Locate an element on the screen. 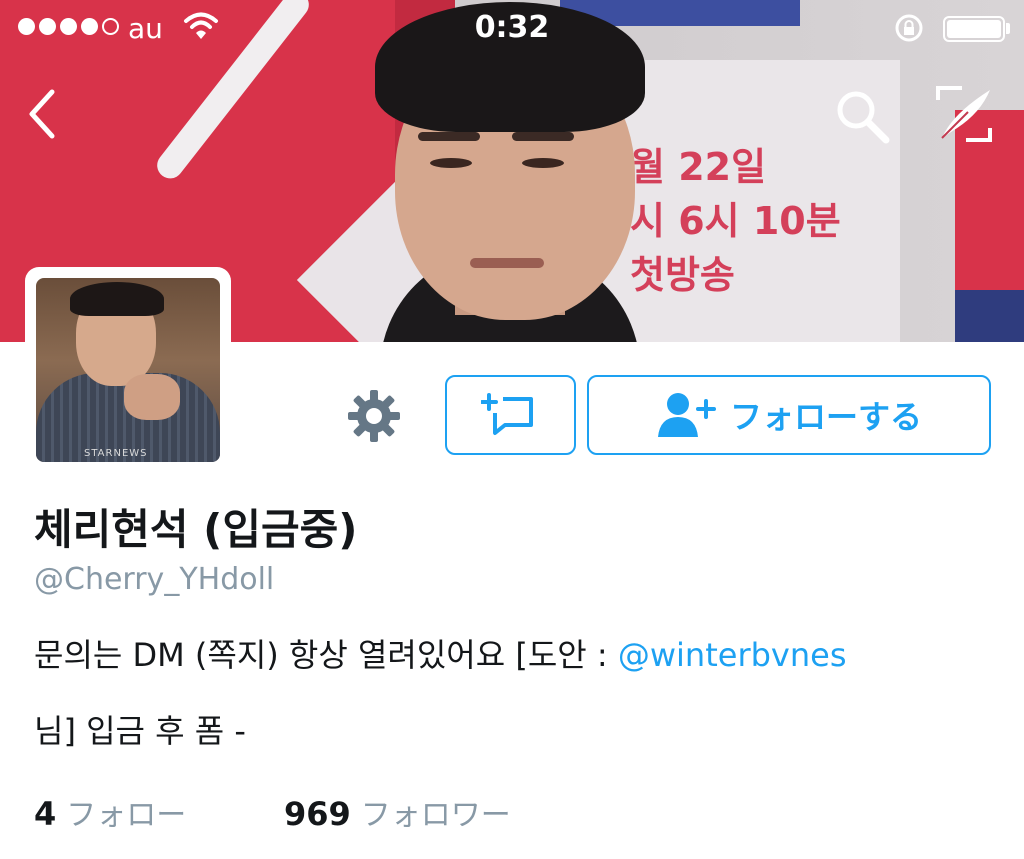 This screenshot has height=859, width=1024. battery-fill is located at coordinates (974, 29).